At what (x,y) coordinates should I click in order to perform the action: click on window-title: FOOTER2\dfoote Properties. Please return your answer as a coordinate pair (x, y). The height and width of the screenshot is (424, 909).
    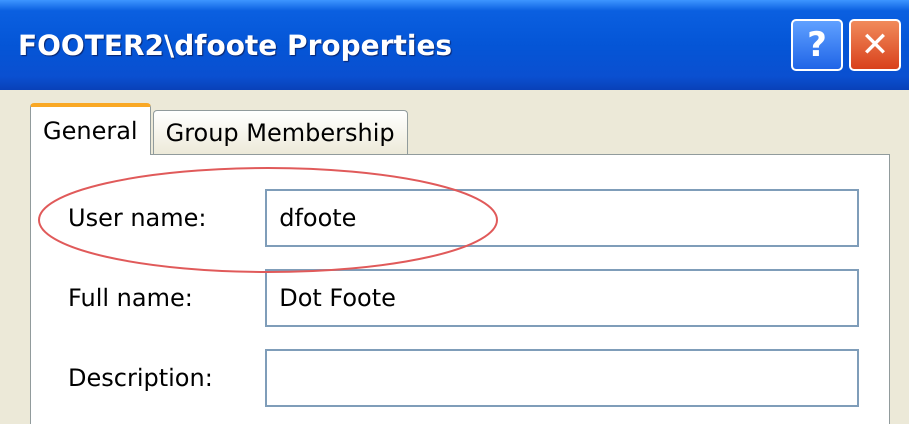
    Looking at the image, I should click on (236, 45).